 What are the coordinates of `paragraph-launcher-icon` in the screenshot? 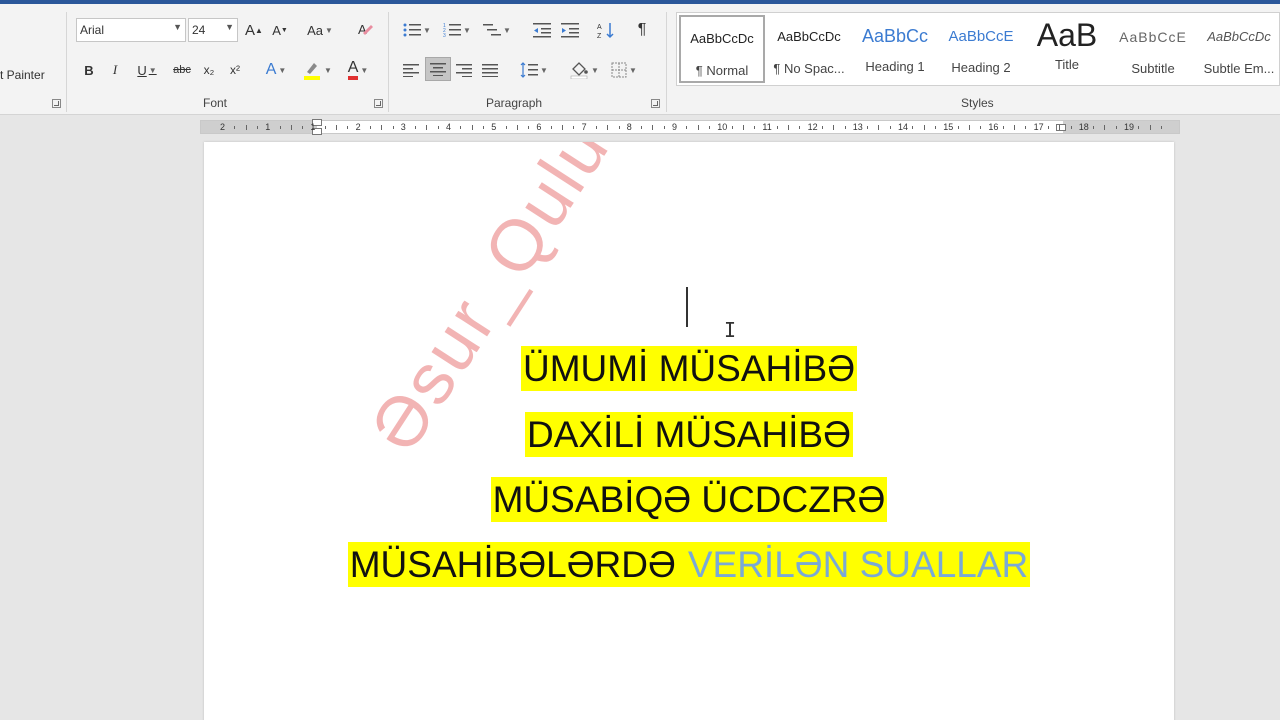 It's located at (655, 103).